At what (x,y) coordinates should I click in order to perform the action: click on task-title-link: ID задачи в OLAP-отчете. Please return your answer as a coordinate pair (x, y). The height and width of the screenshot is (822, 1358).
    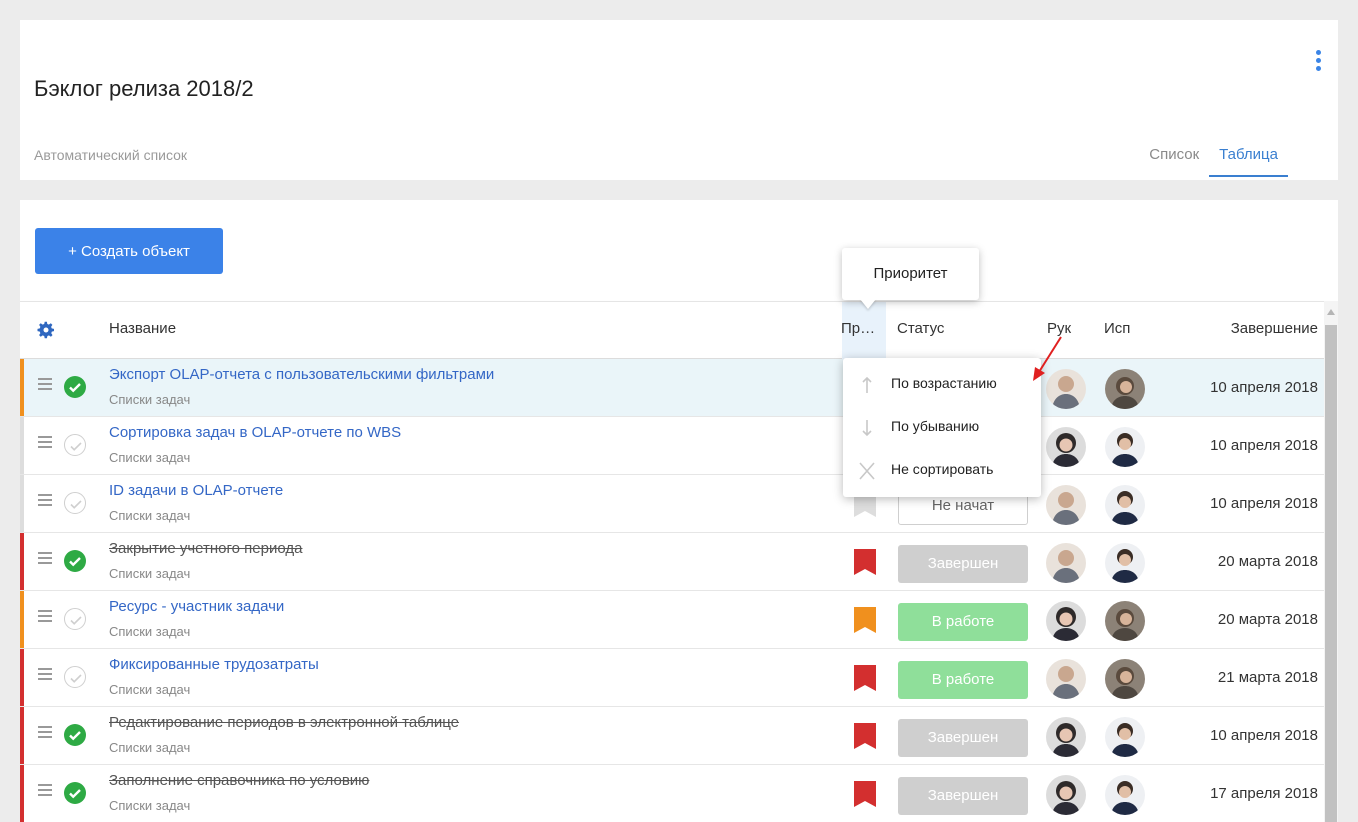
    Looking at the image, I should click on (196, 490).